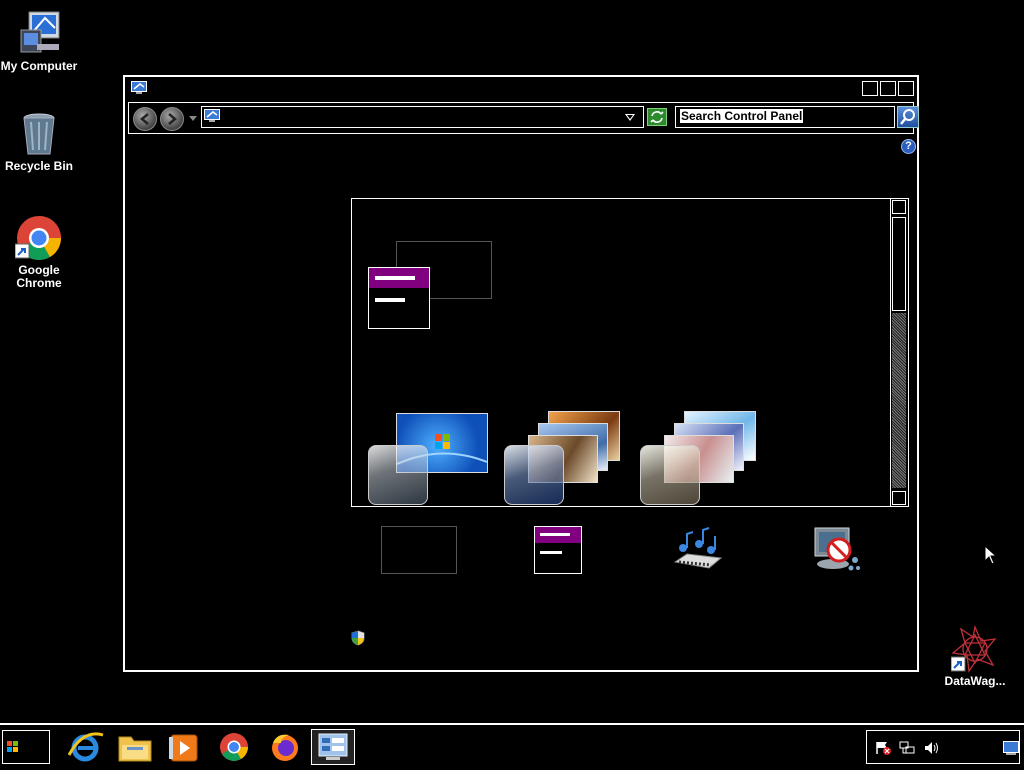 This screenshot has width=1024, height=770. Describe the element at coordinates (193, 118) in the screenshot. I see `recent-pages-dropdown` at that location.